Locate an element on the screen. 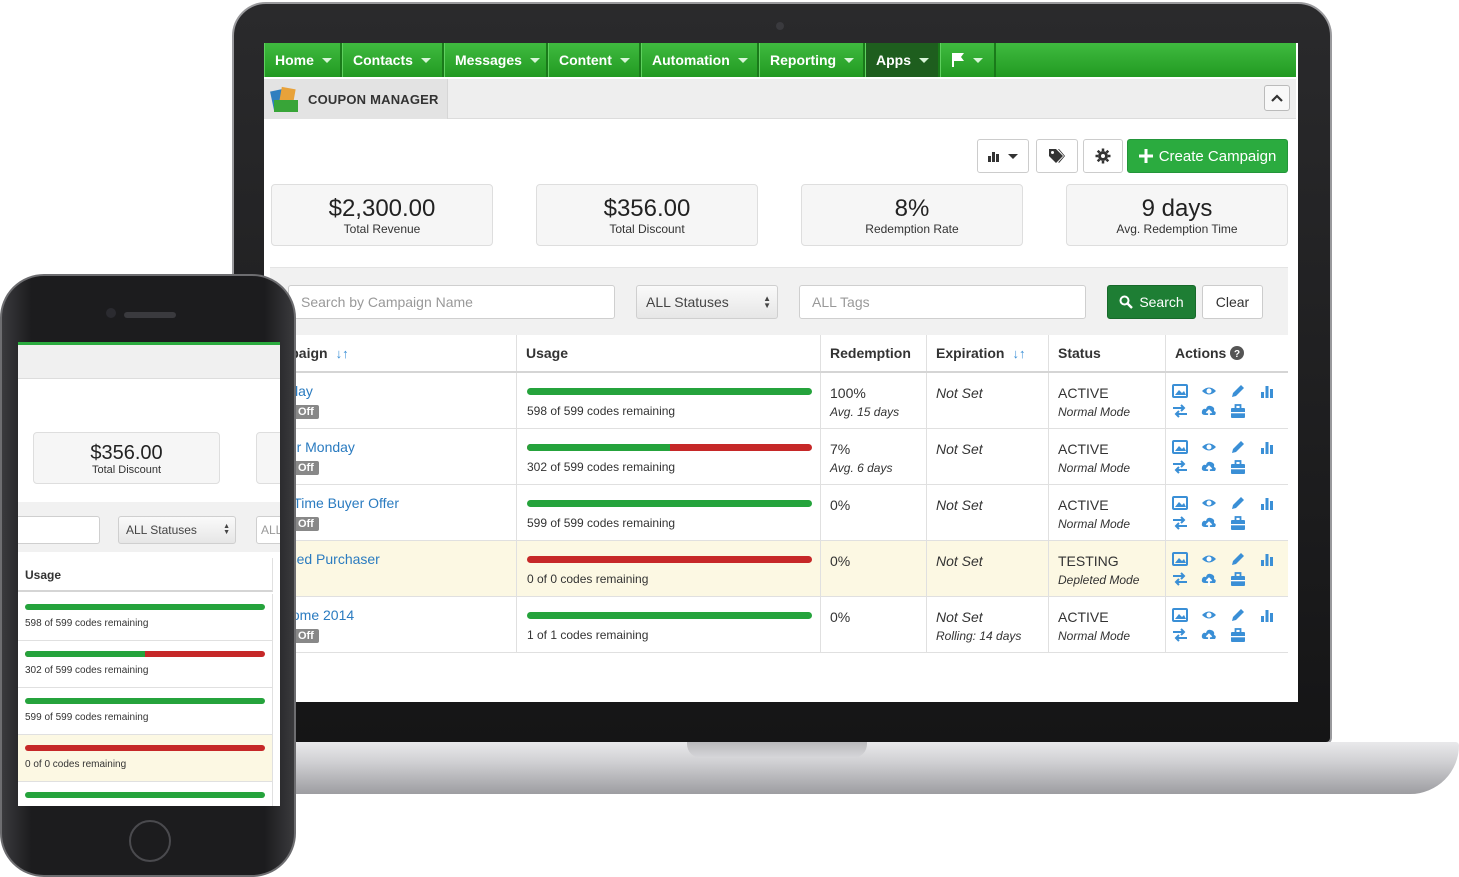 This screenshot has width=1459, height=877. phone-status-value: ALL Statuses is located at coordinates (161, 530).